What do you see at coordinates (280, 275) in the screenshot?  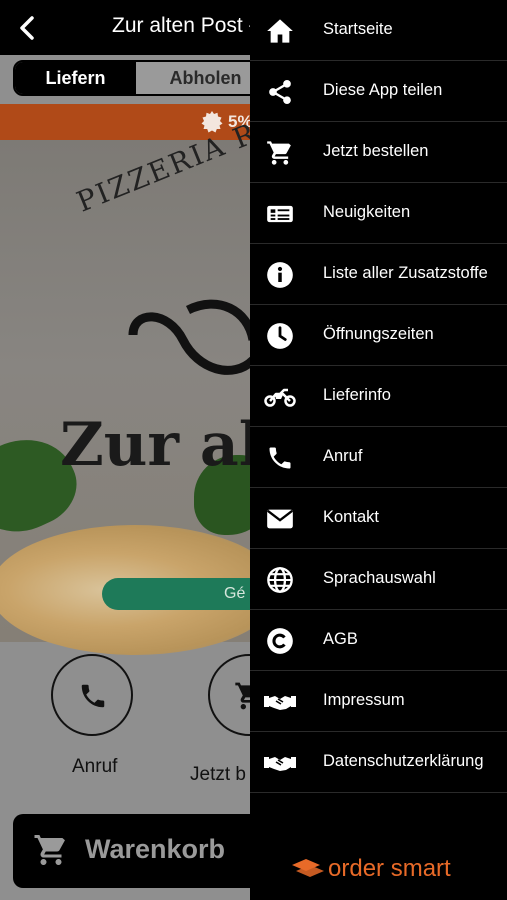 I see `info-icon` at bounding box center [280, 275].